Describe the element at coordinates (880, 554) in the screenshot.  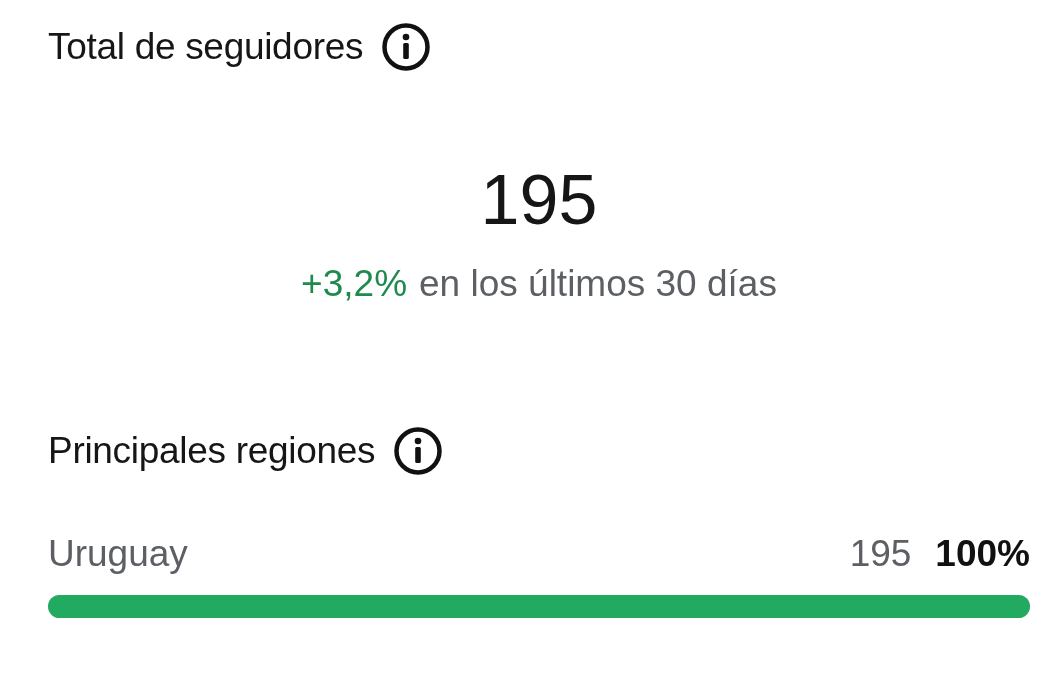
I see `region-count: 195` at that location.